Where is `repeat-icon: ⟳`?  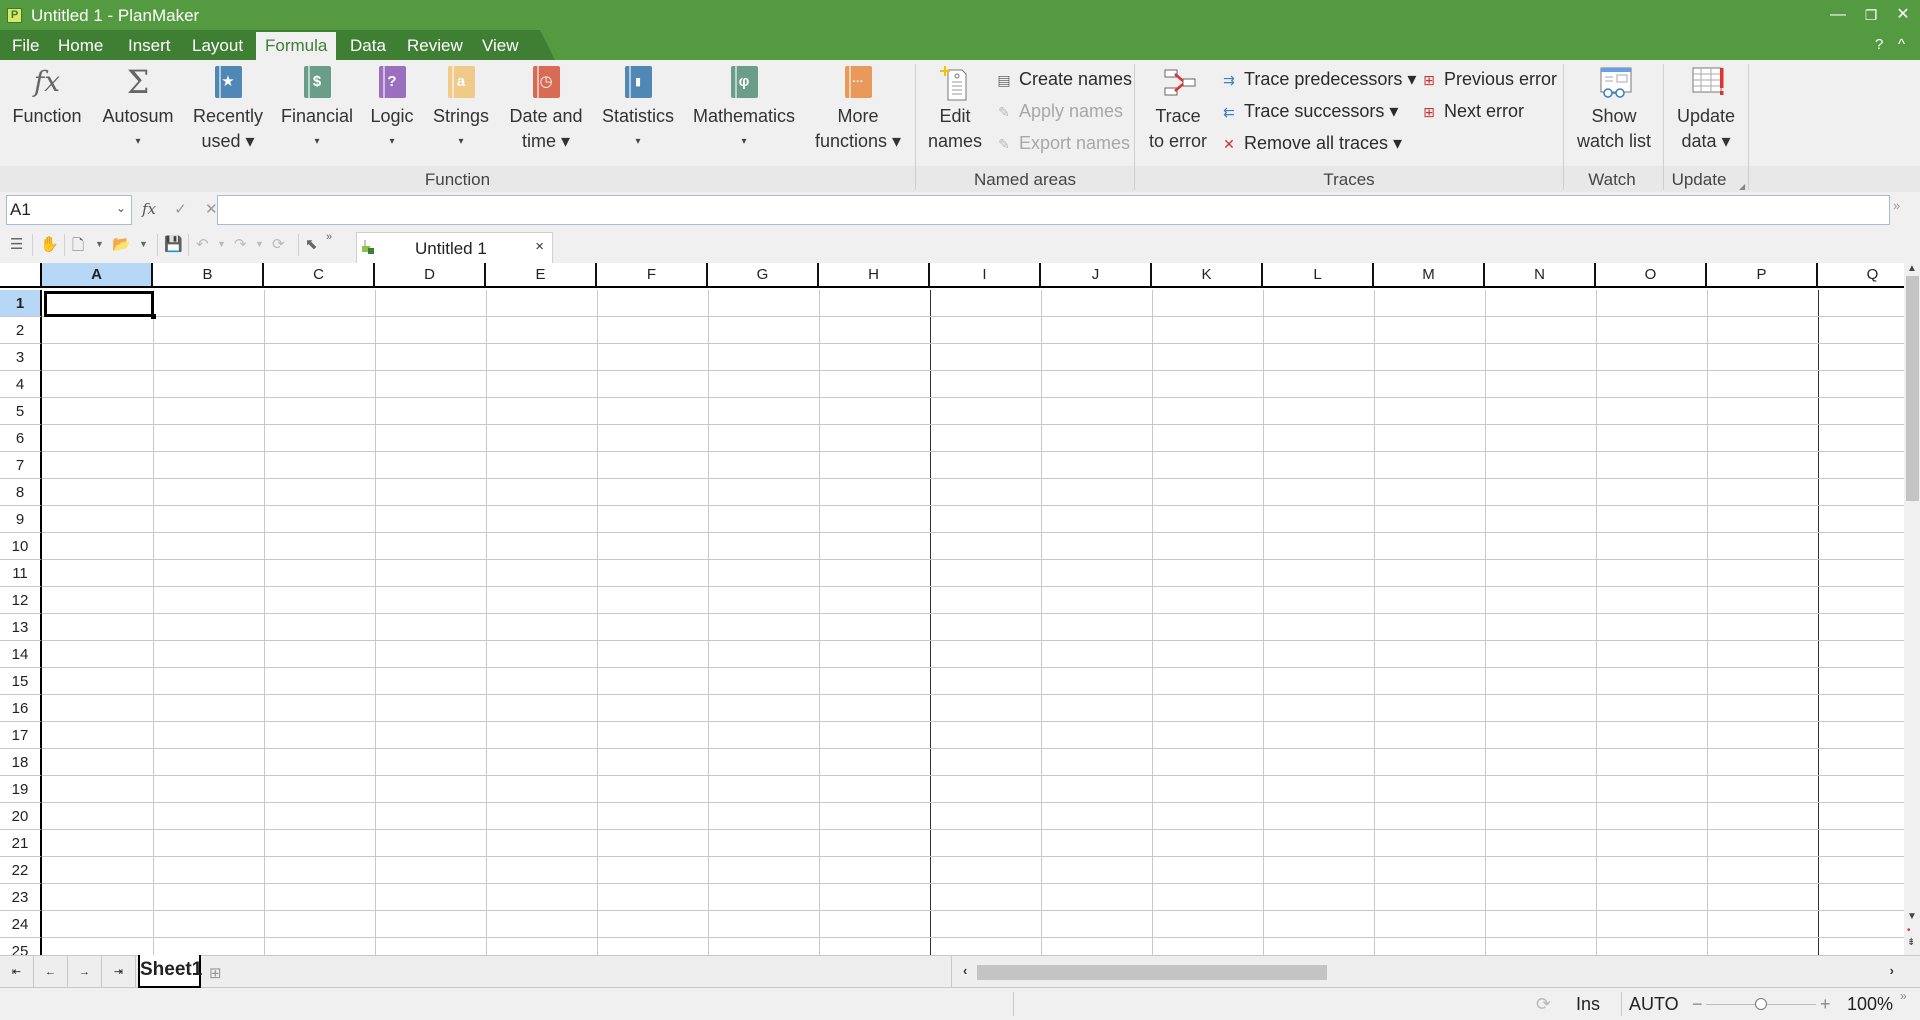 repeat-icon: ⟳ is located at coordinates (278, 244).